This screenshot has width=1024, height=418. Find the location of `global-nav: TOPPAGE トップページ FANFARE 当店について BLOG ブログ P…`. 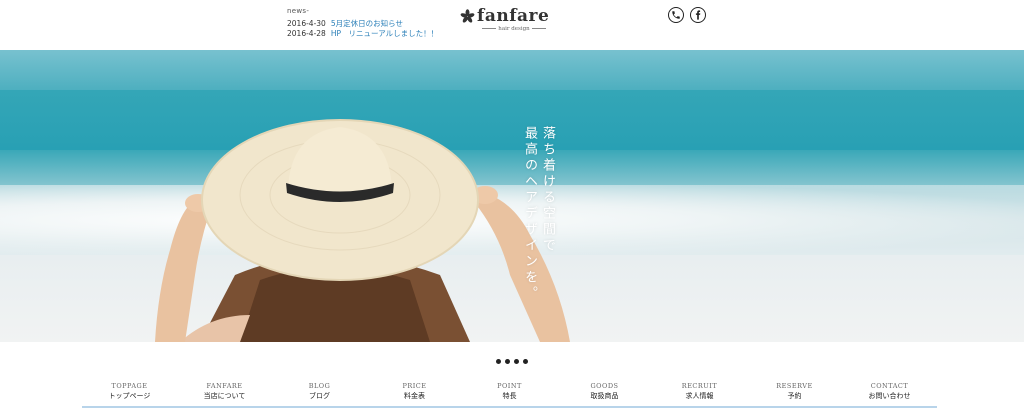

global-nav: TOPPAGE トップページ FANFARE 当店について BLOG ブログ P… is located at coordinates (509, 395).